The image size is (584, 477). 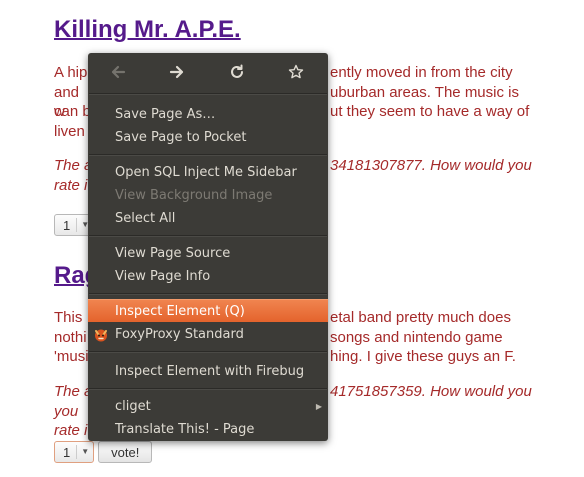 I want to click on menu-item-foxyproxy: FoxyProxy Standard, so click(x=208, y=334).